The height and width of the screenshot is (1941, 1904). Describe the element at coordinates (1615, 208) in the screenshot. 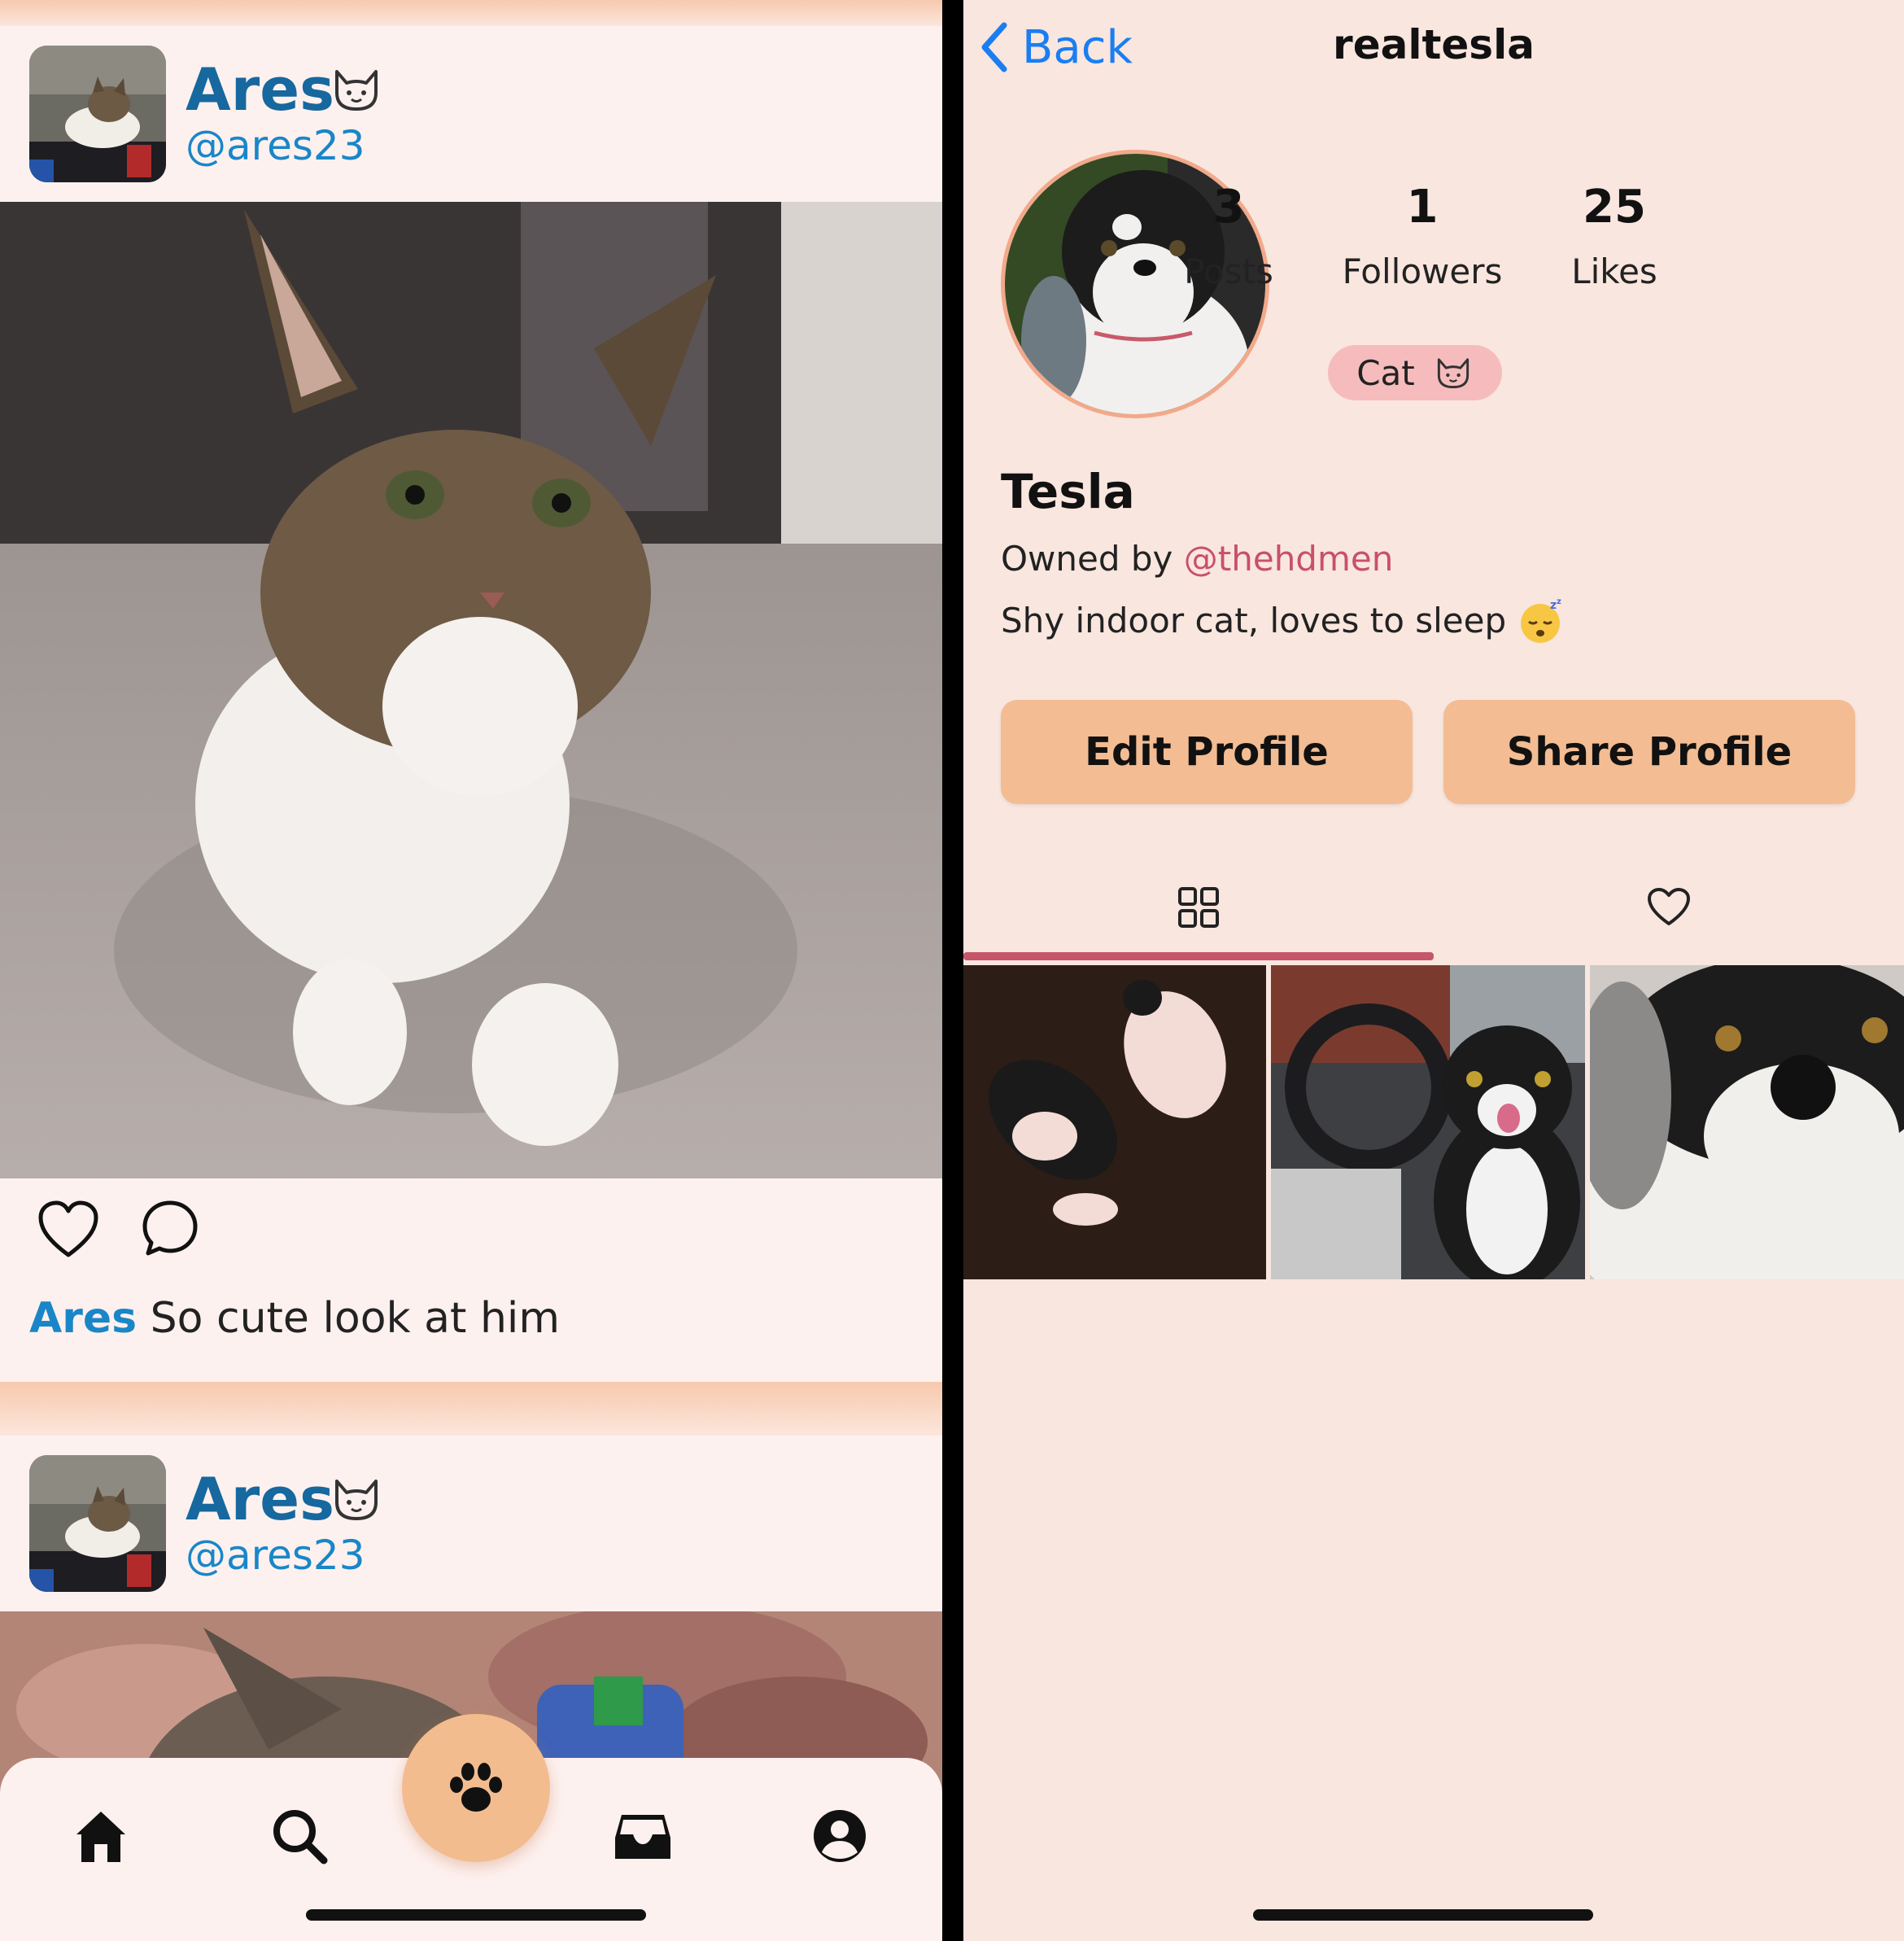

I see `likes-count: 25` at that location.